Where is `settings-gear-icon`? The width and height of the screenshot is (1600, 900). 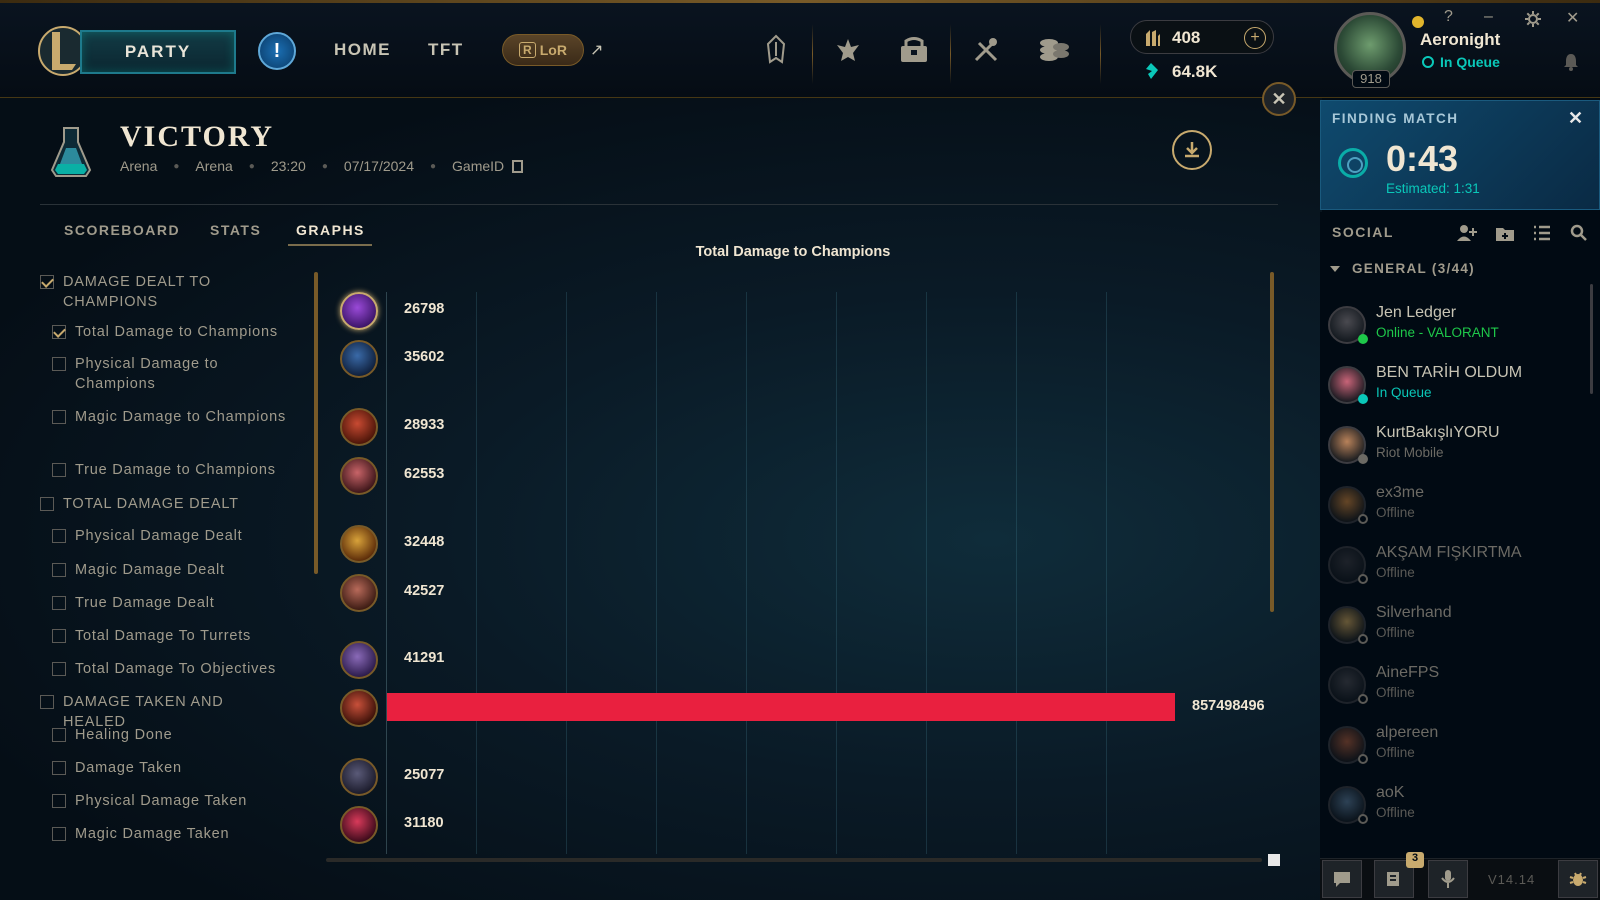 settings-gear-icon is located at coordinates (1533, 19).